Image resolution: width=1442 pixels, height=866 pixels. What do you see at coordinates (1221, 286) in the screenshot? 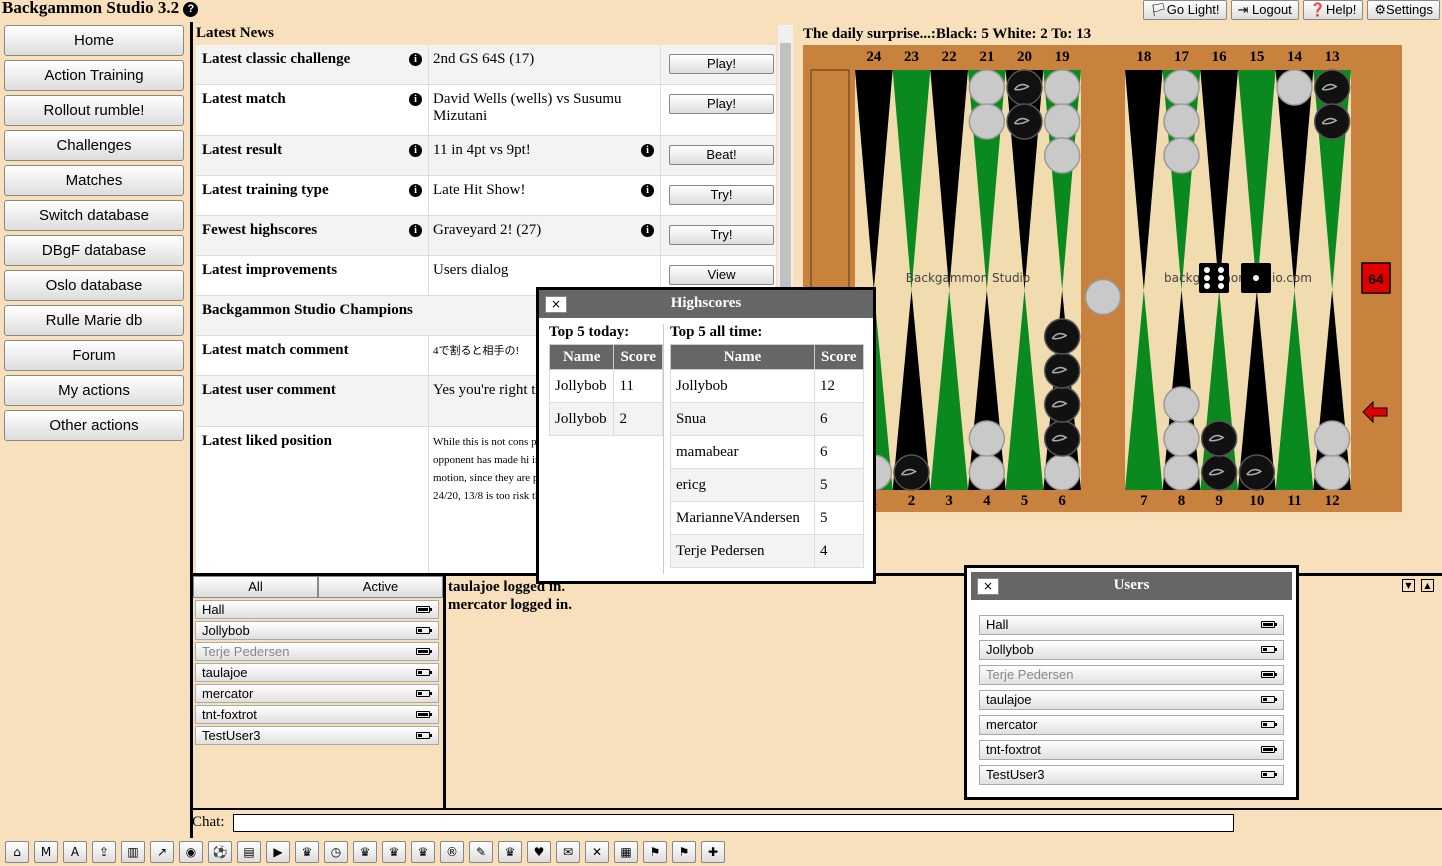
I see `die-pip` at bounding box center [1221, 286].